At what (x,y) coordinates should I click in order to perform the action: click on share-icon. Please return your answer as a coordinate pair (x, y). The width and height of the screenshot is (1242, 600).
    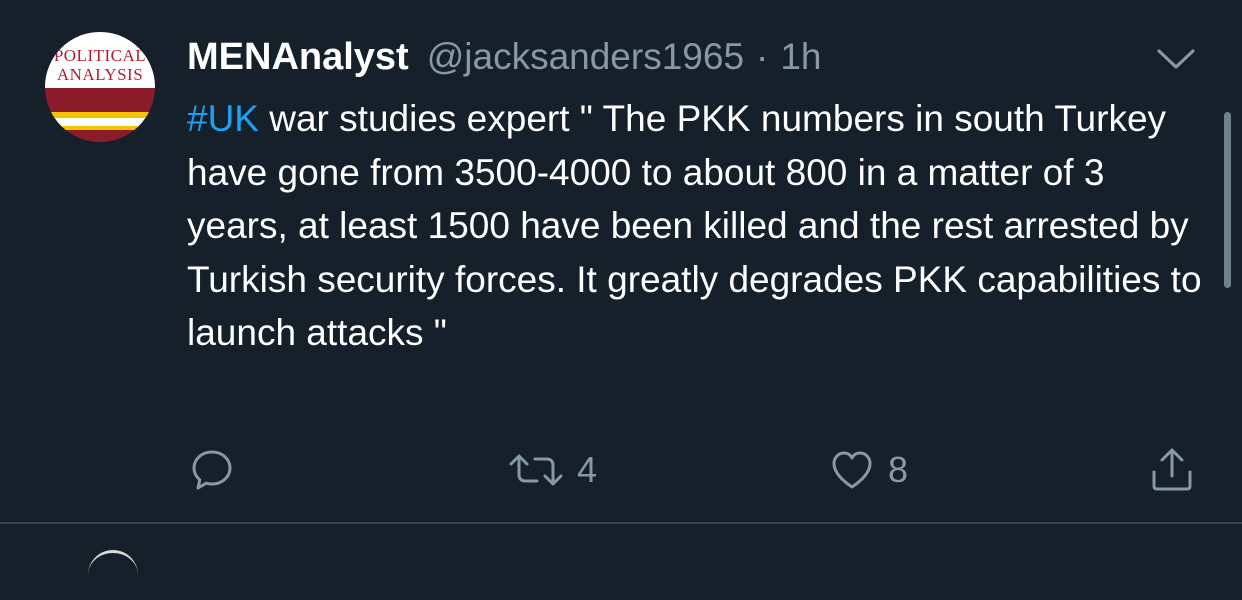
    Looking at the image, I should click on (1172, 470).